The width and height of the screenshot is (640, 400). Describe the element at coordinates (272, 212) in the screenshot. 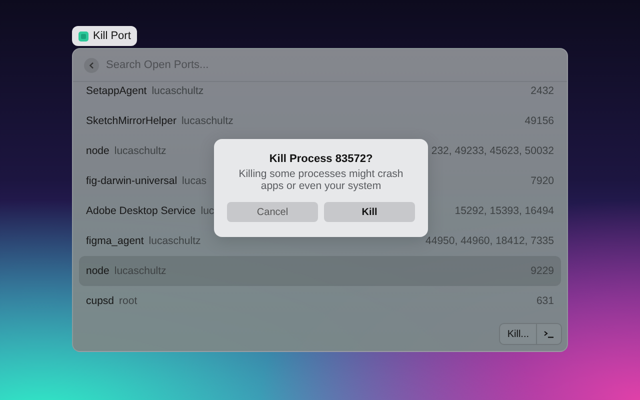

I see `cancel-button: Cancel` at that location.